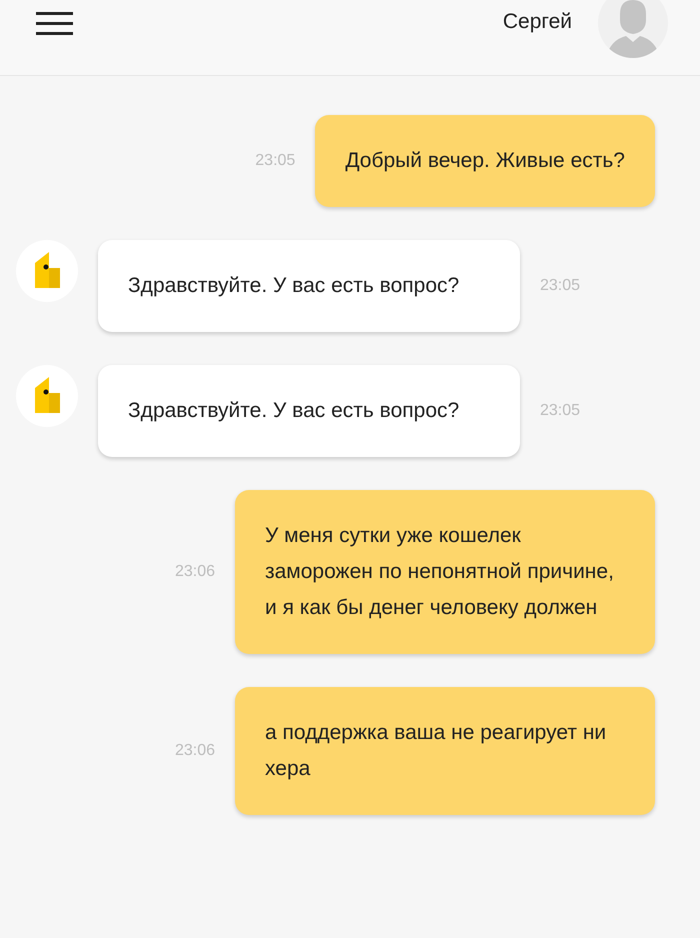  What do you see at coordinates (445, 572) in the screenshot?
I see `outgoing-message: У меня сутки уже кошелек заморожен по непонятной причине, и я как бы денег человеку должен` at bounding box center [445, 572].